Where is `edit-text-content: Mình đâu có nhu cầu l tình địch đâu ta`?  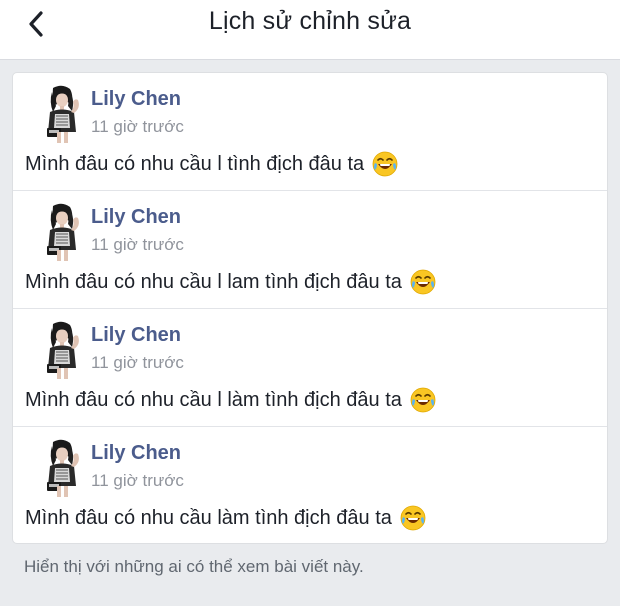
edit-text-content: Mình đâu có nhu cầu l tình địch đâu ta is located at coordinates (195, 163).